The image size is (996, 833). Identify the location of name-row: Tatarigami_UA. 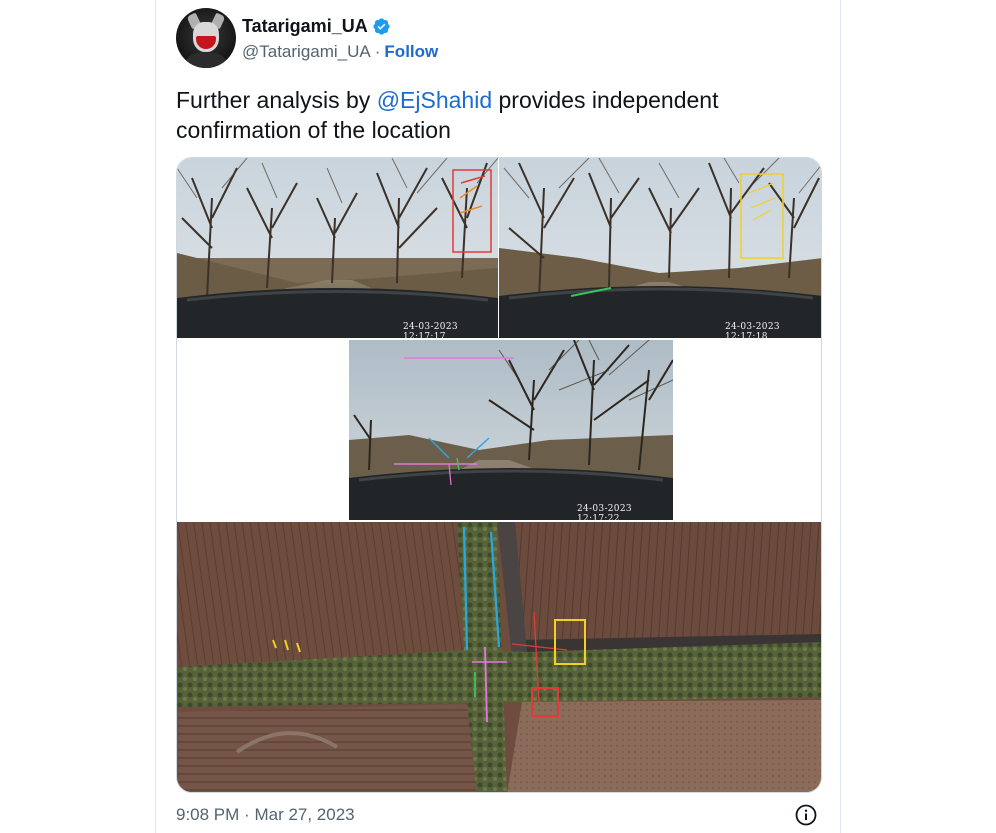
(316, 26).